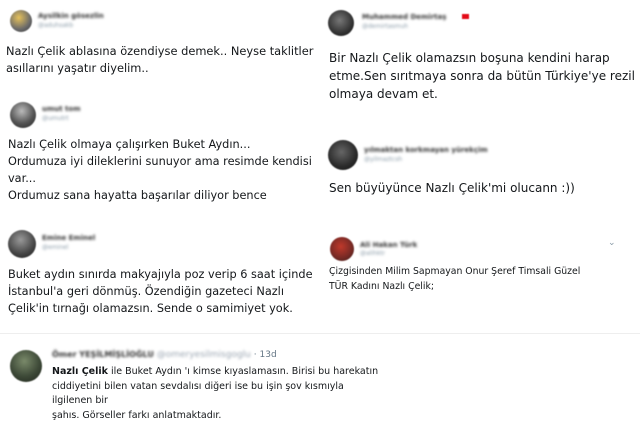  I want to click on tweet-author-name: Ali Hakan Türk, so click(388, 245).